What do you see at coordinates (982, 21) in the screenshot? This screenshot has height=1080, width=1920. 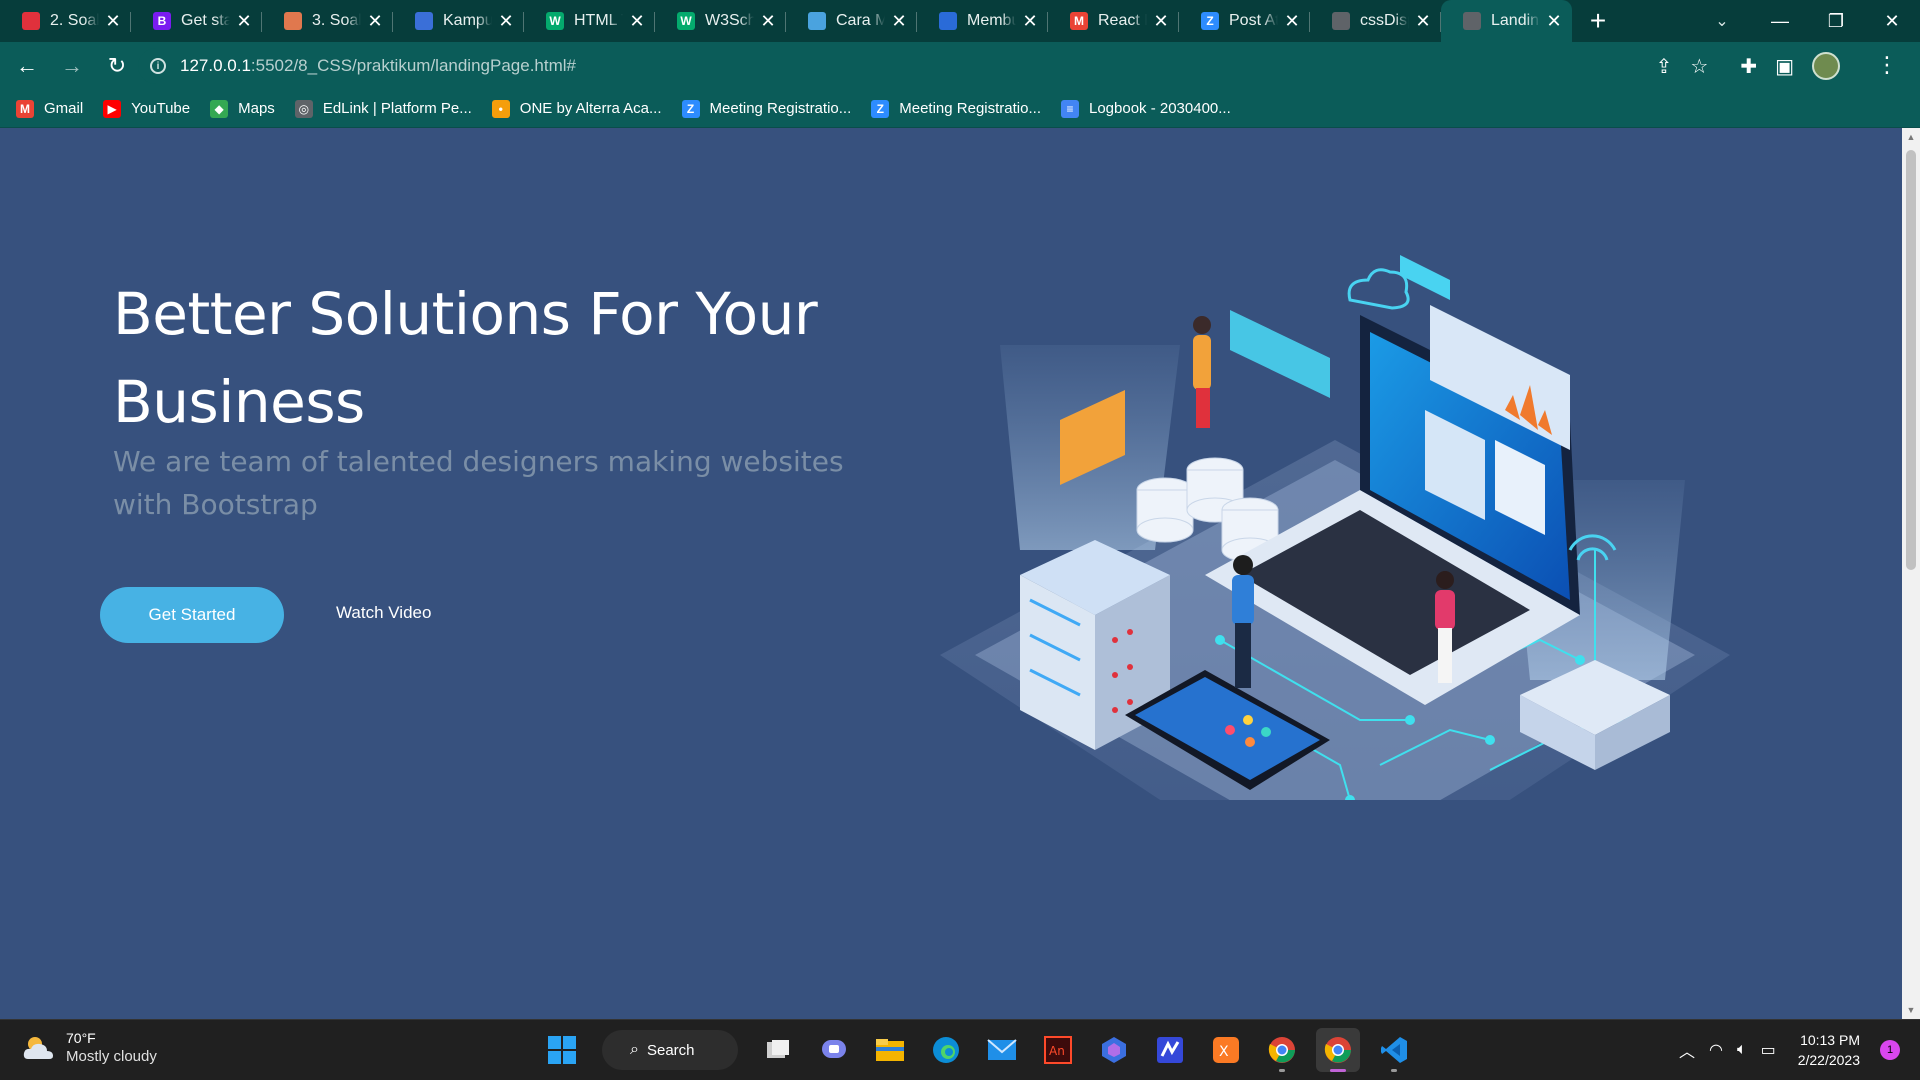 I see `tab-7: Membuat ✕` at bounding box center [982, 21].